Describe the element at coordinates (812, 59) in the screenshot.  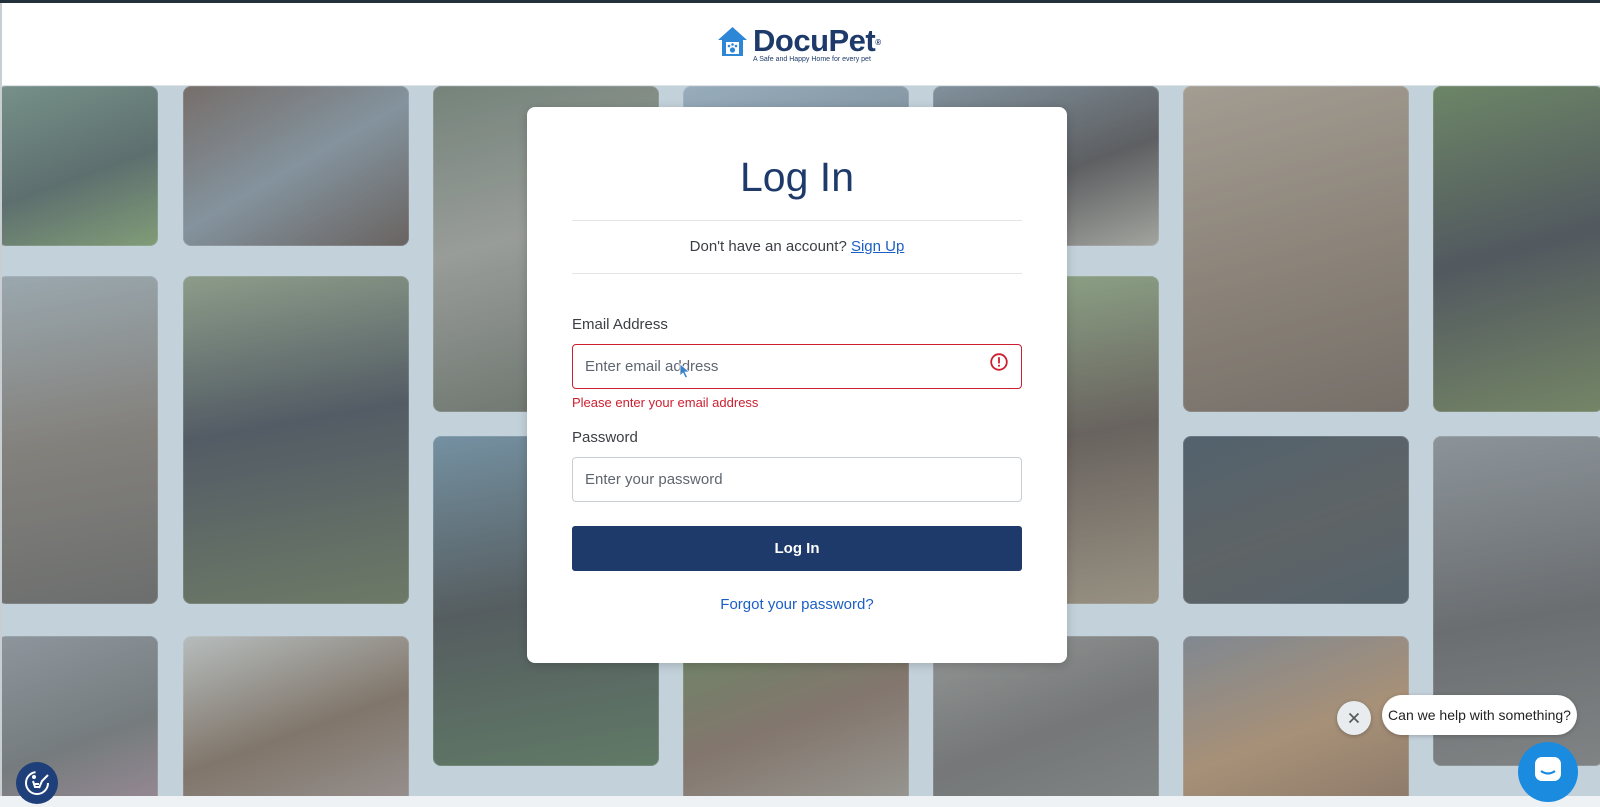
I see `brand-tagline: A Safe and Happy Home for every pet` at that location.